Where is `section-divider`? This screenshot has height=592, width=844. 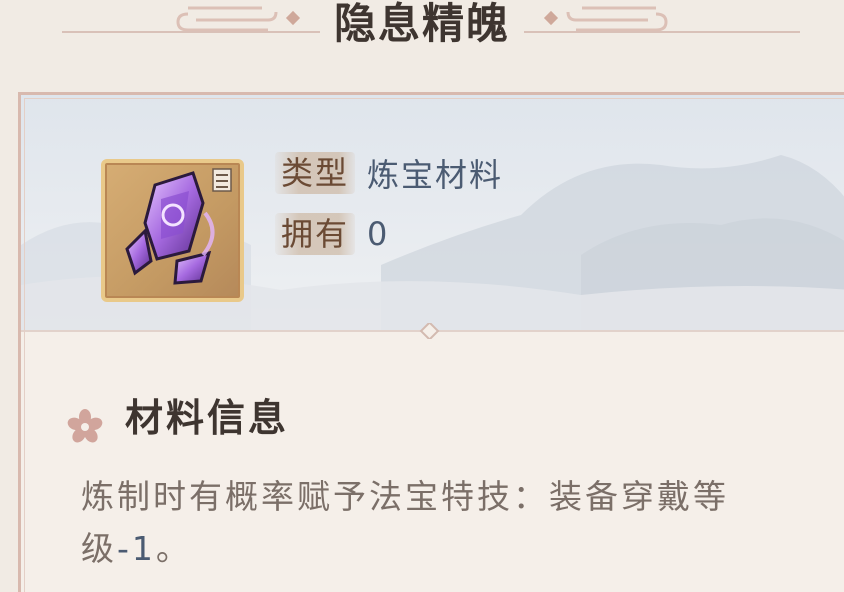
section-divider is located at coordinates (432, 331).